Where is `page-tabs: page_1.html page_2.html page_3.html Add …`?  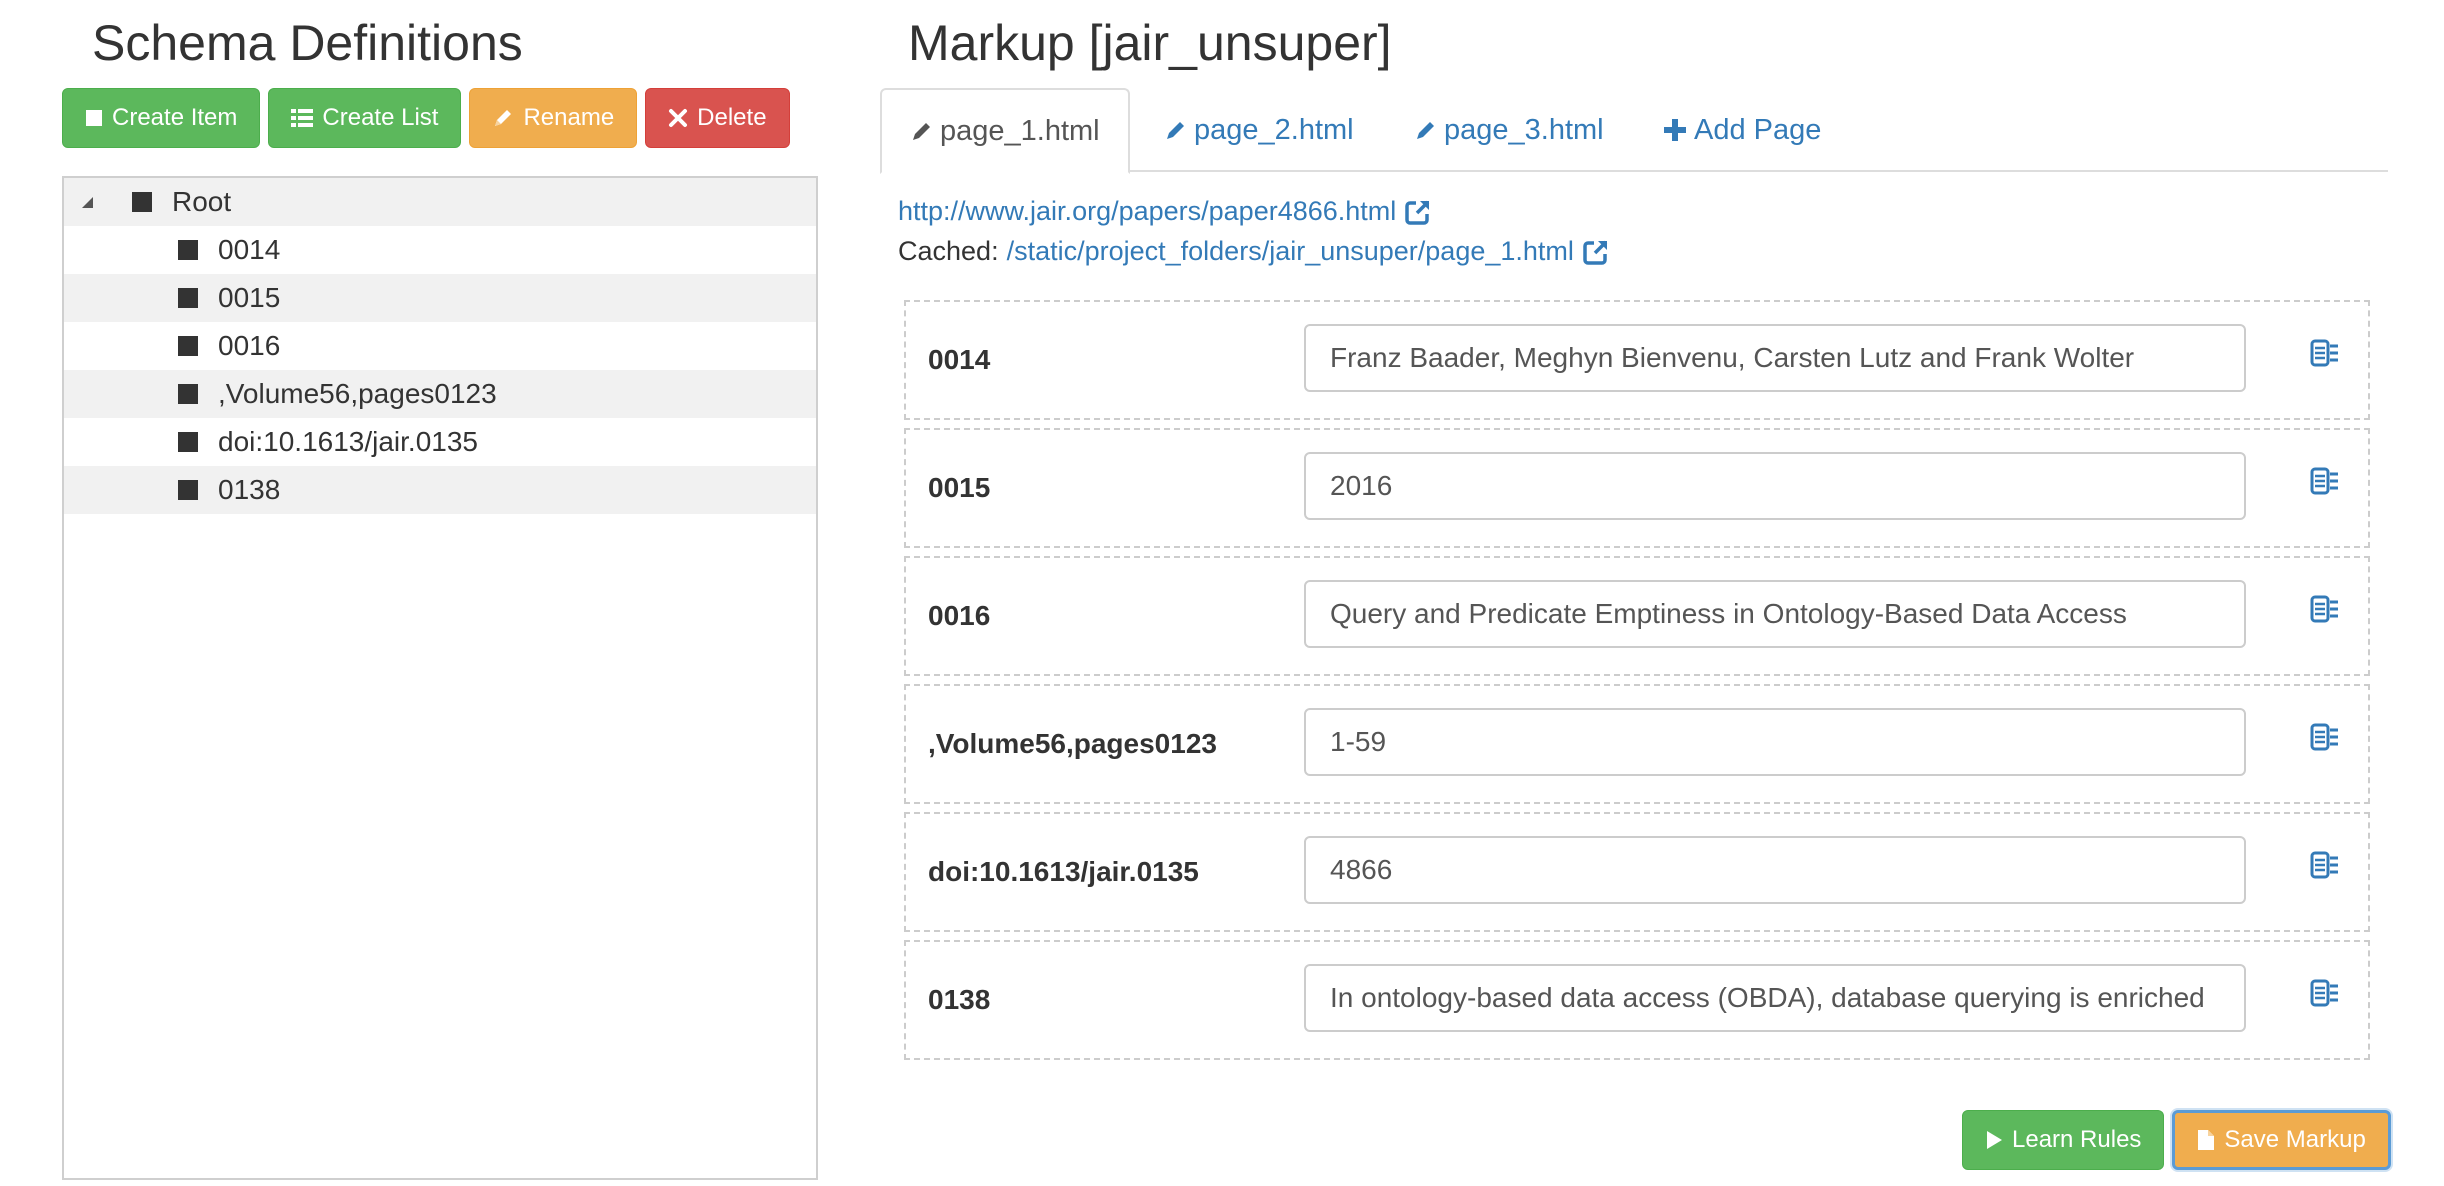 page-tabs: page_1.html page_2.html page_3.html Add … is located at coordinates (1634, 131).